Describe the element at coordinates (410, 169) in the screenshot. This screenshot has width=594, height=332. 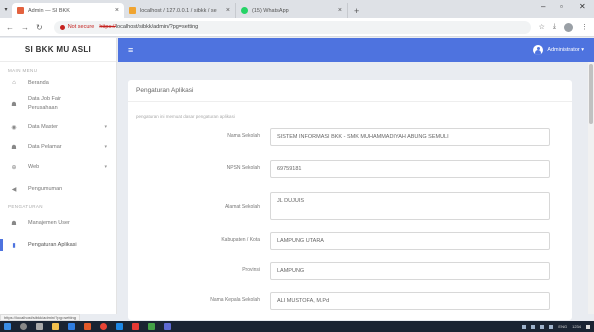
I see `npsn-input: 69759181` at that location.